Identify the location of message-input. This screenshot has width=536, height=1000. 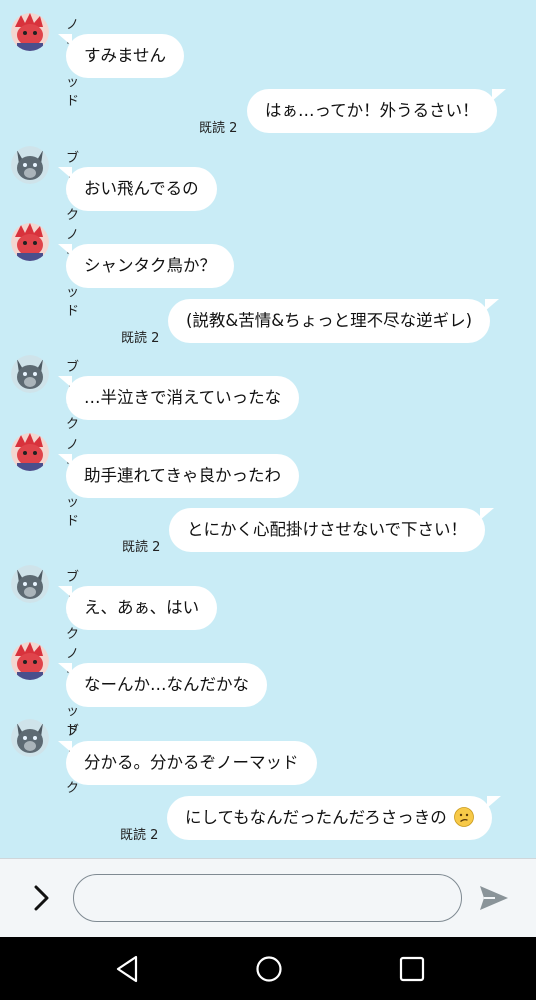
(267, 898).